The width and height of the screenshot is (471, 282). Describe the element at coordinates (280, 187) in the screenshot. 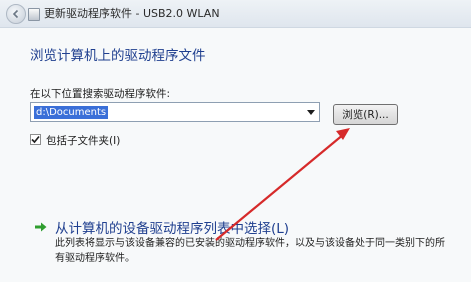

I see `annotation-arrow-shaft` at that location.